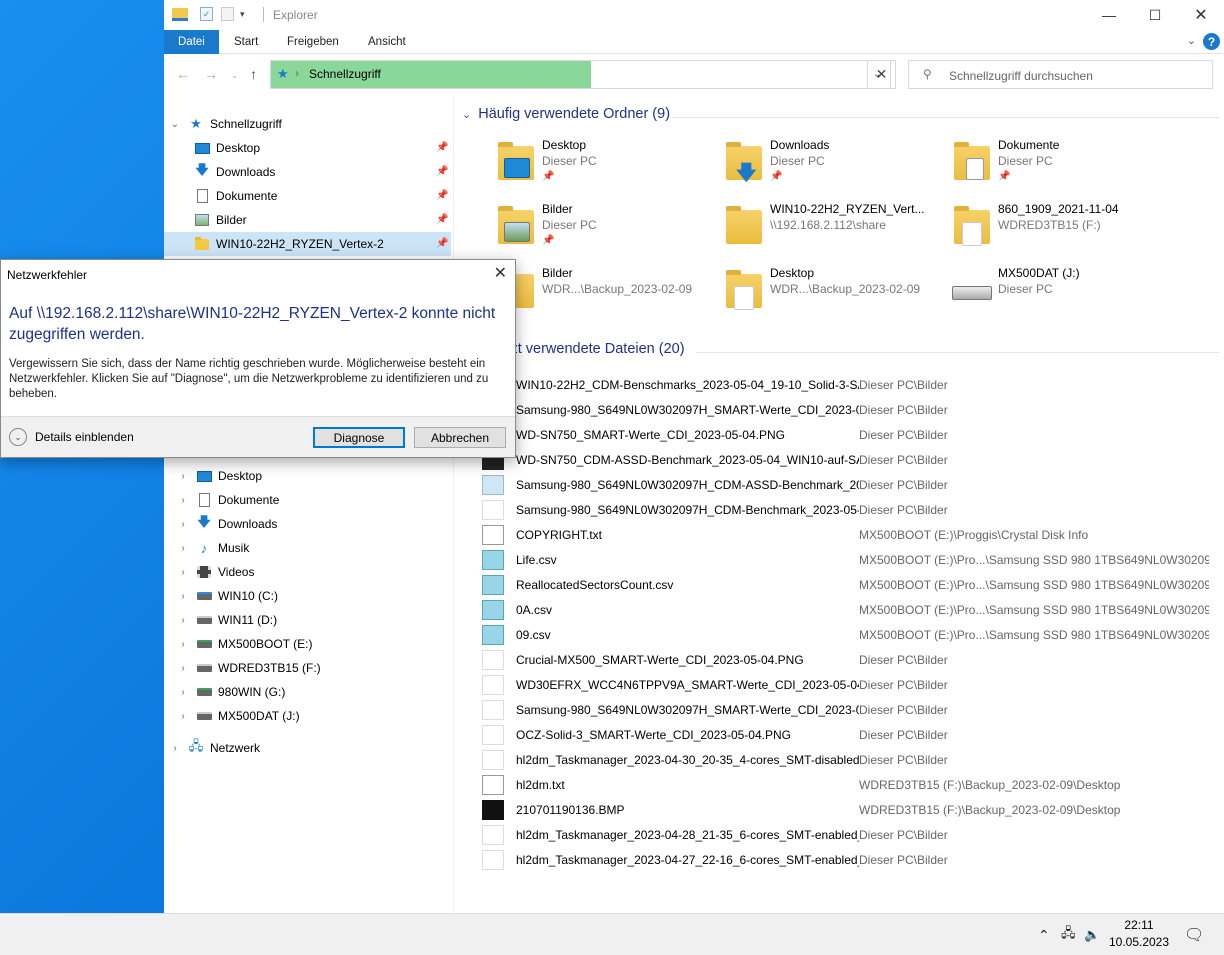  Describe the element at coordinates (226, 524) in the screenshot. I see `sidebar-item-thispc-downloads: › 🡇 Downloads` at that location.